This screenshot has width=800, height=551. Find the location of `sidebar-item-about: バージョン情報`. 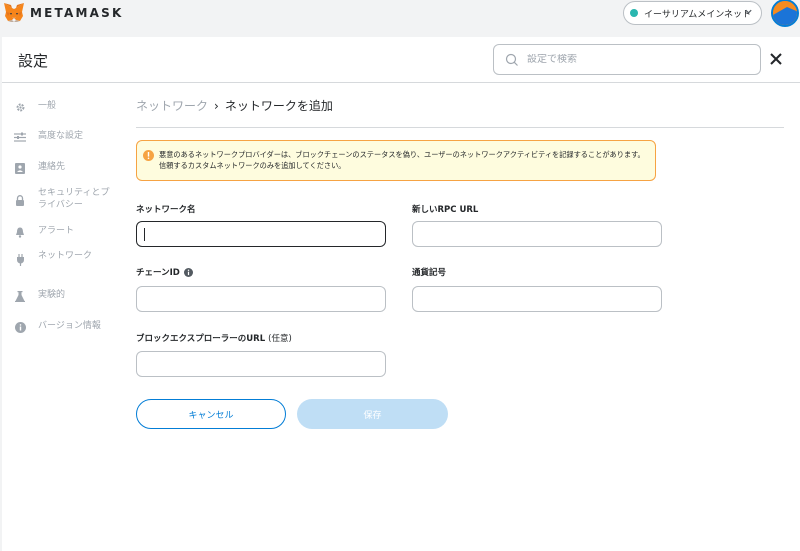

sidebar-item-about: バージョン情報 is located at coordinates (64, 326).